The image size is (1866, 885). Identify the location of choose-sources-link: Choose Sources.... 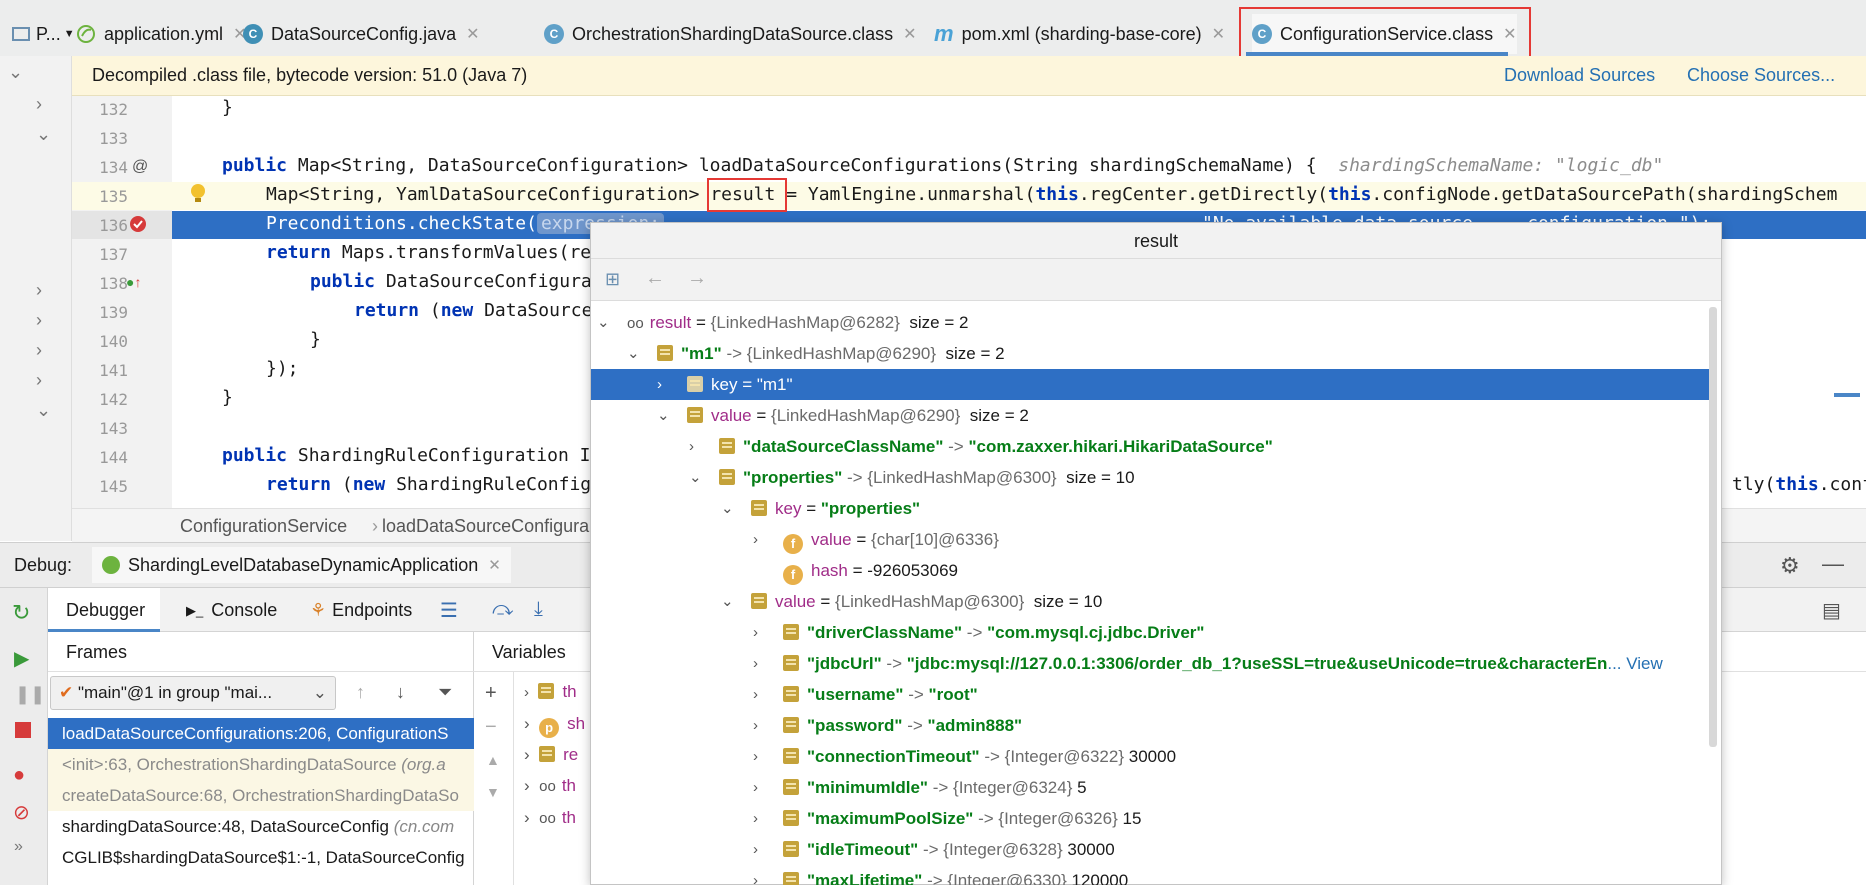
(1761, 75).